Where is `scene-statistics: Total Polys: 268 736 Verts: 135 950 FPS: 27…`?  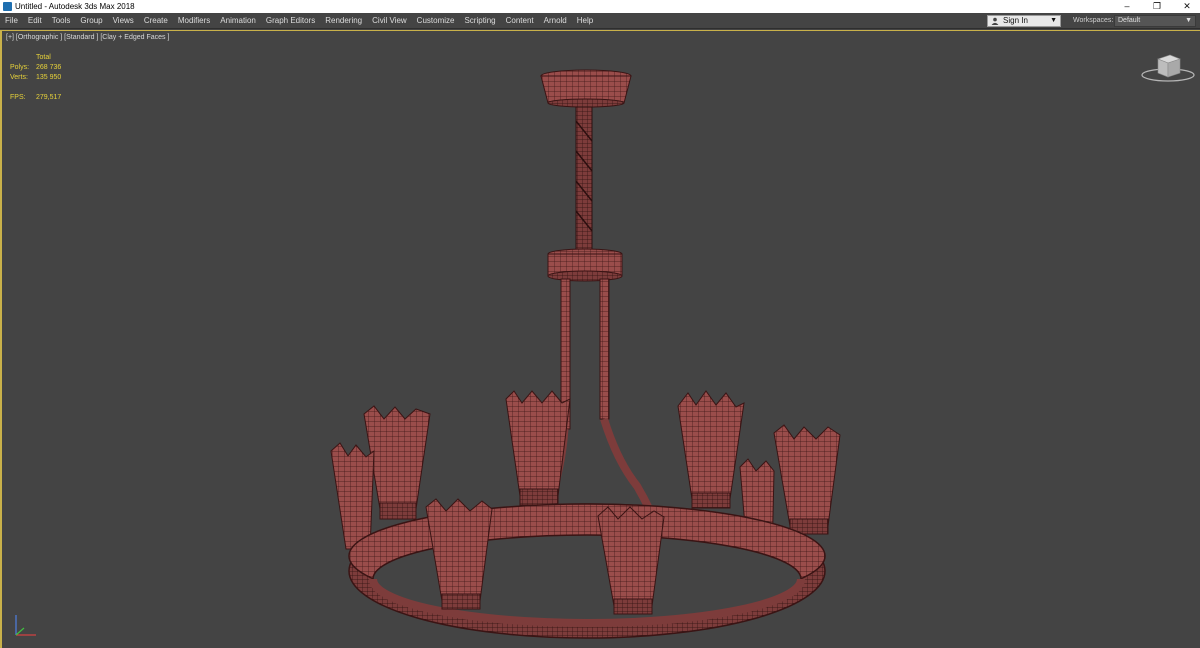
scene-statistics: Total Polys: 268 736 Verts: 135 950 FPS: 27… is located at coordinates (43, 78).